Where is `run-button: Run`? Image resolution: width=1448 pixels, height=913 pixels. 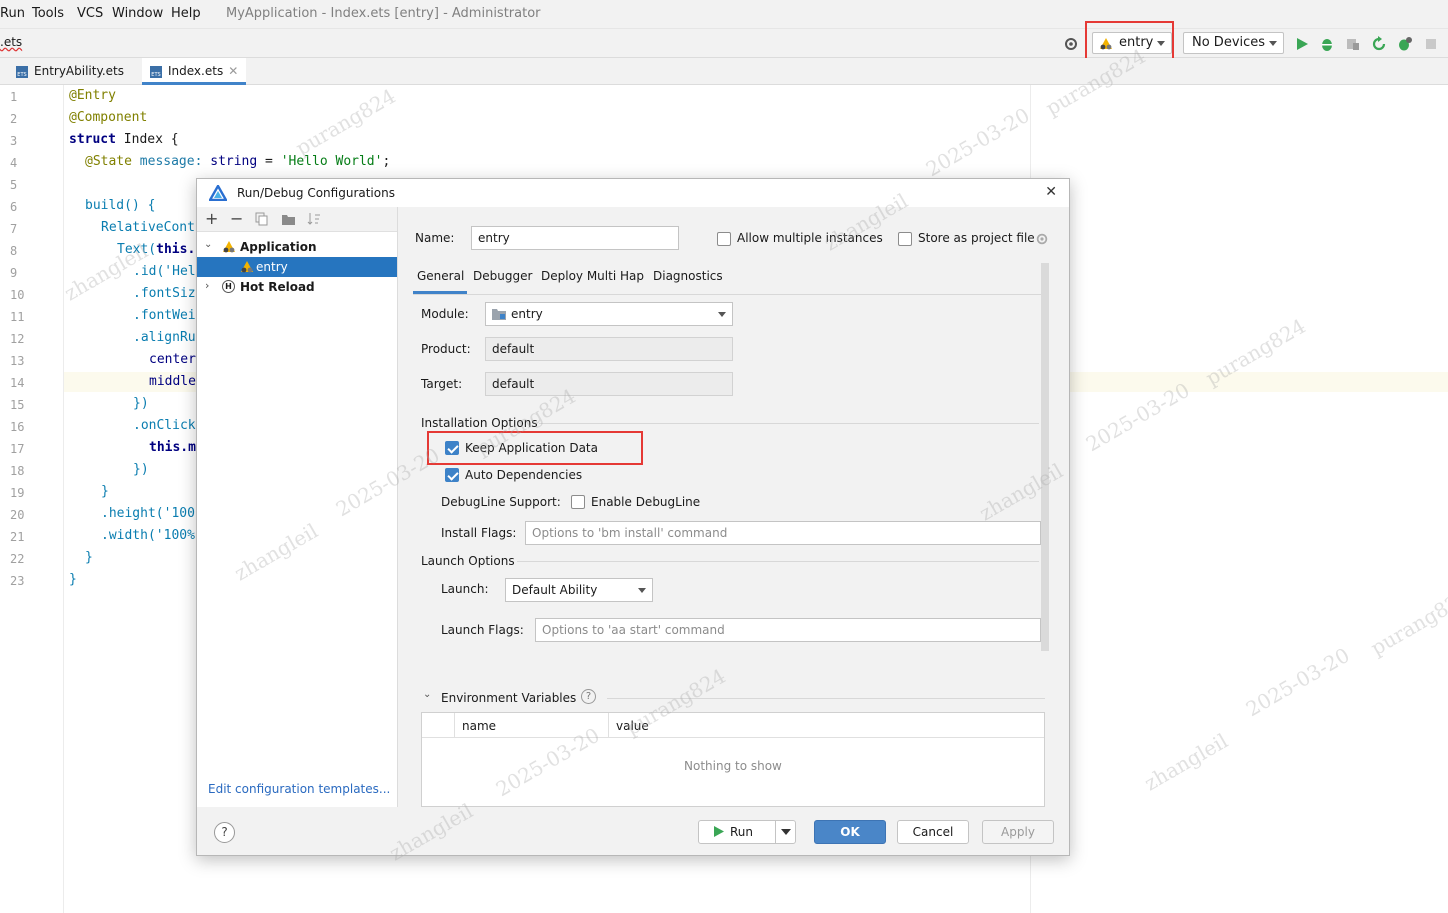
run-button: Run is located at coordinates (747, 832).